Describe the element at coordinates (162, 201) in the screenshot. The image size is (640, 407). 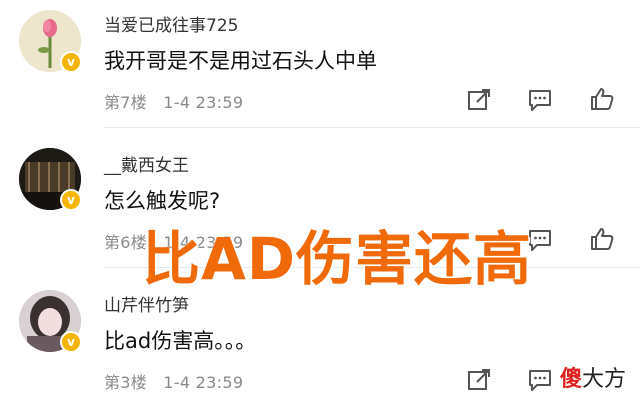
I see `comment-text: 怎么触发呢?` at that location.